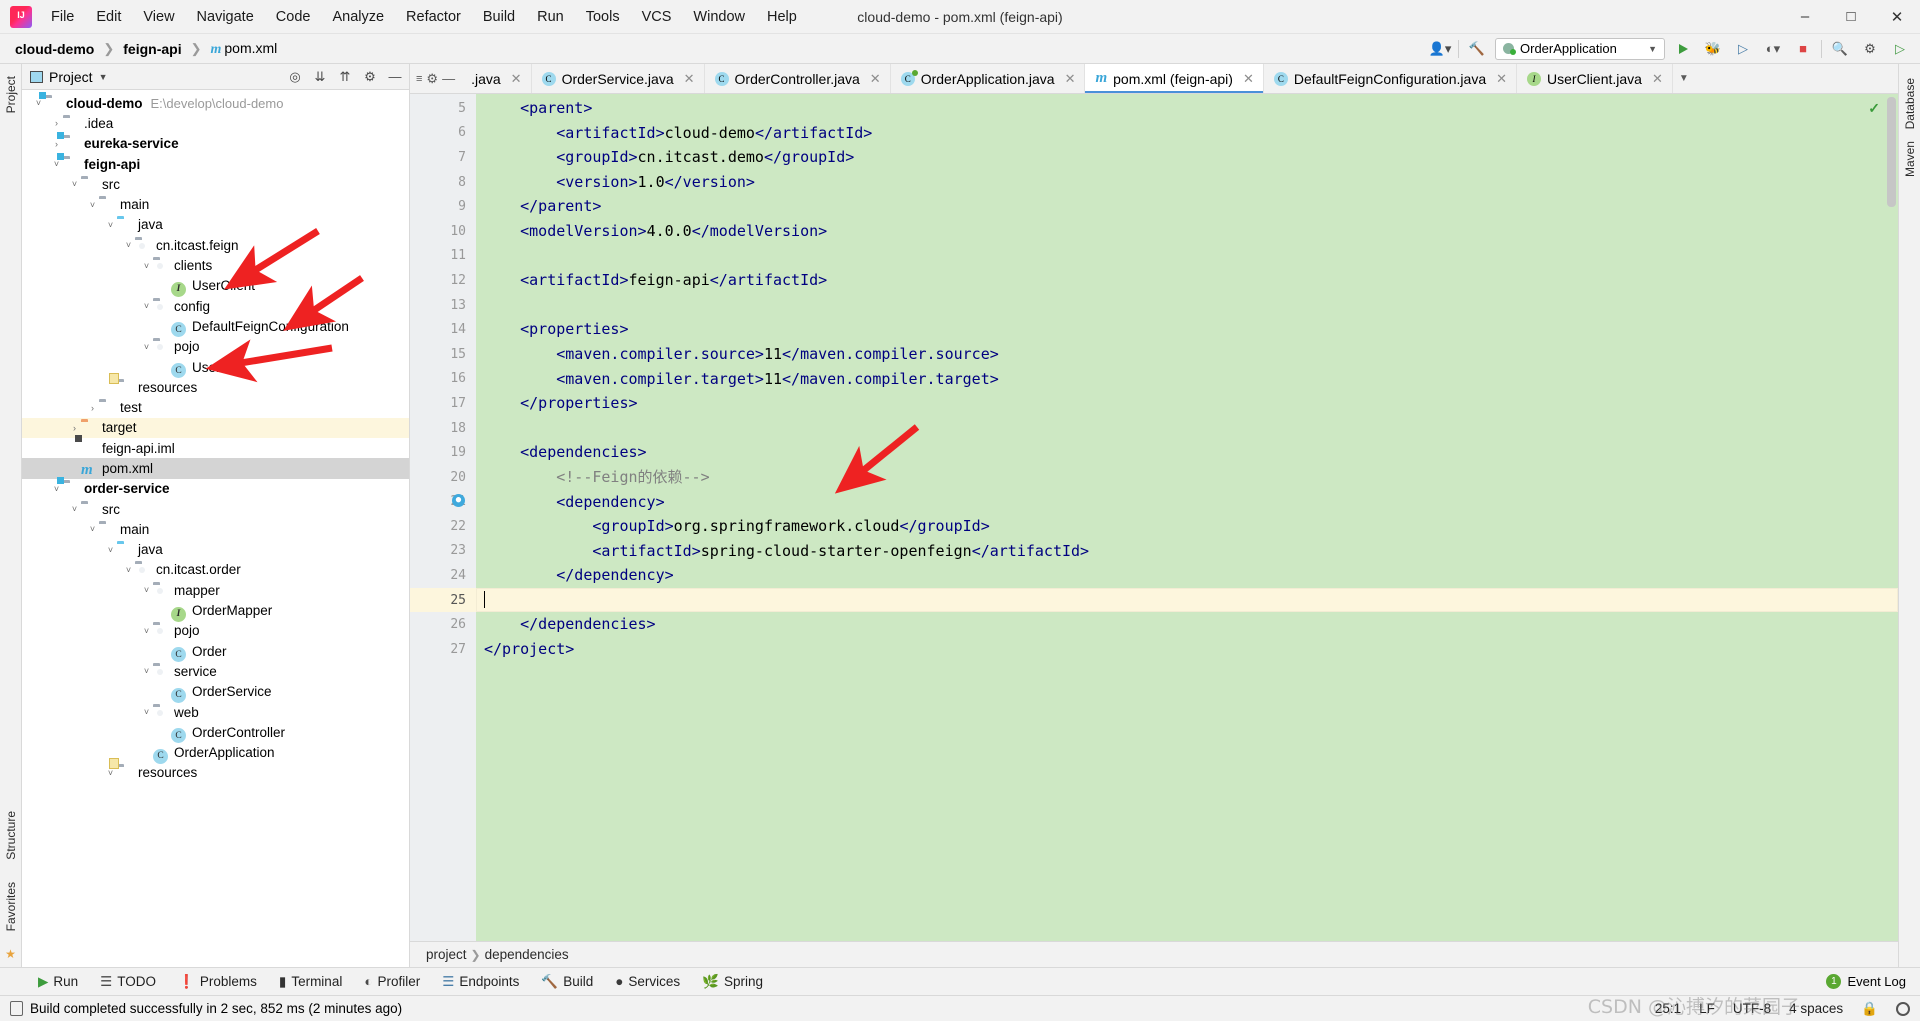 The width and height of the screenshot is (1920, 1021). What do you see at coordinates (567, 982) in the screenshot?
I see `tool-window-build: 🔨 Build` at bounding box center [567, 982].